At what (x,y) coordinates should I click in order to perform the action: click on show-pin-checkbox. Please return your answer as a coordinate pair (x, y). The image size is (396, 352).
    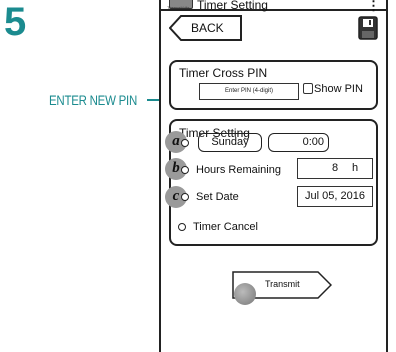
    Looking at the image, I should click on (308, 88).